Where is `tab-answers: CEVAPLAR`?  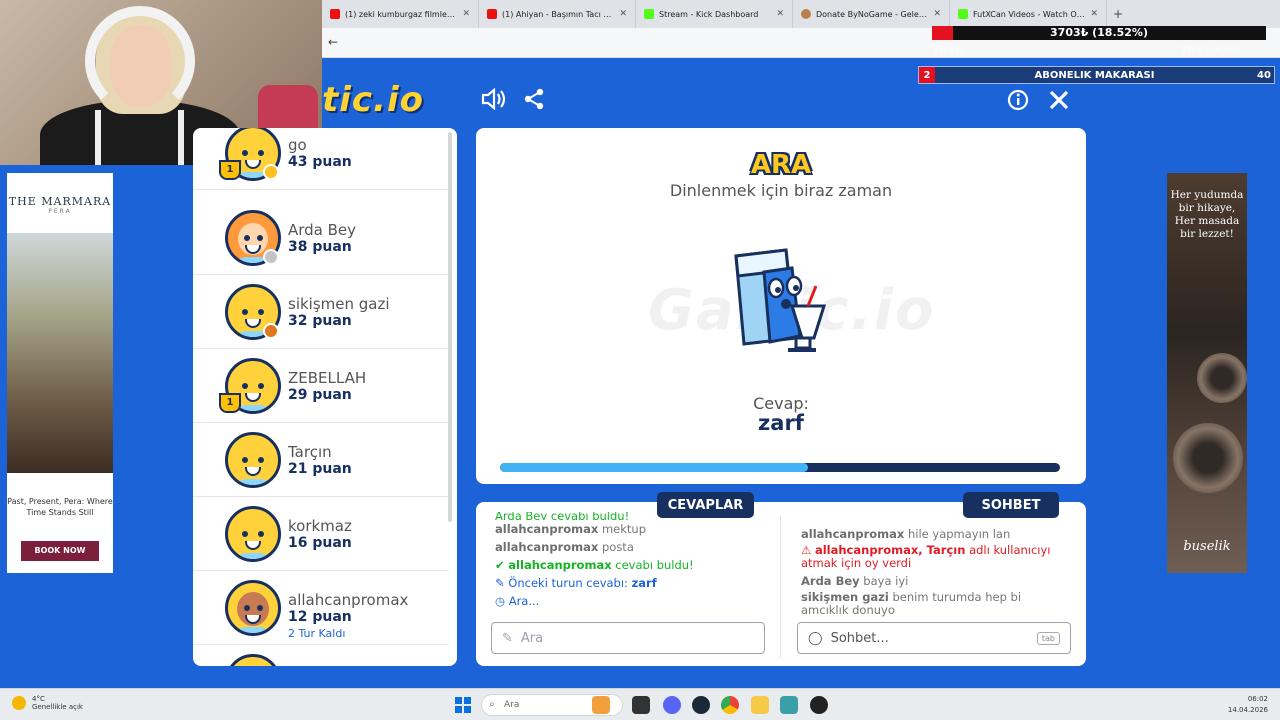
tab-answers: CEVAPLAR is located at coordinates (705, 505).